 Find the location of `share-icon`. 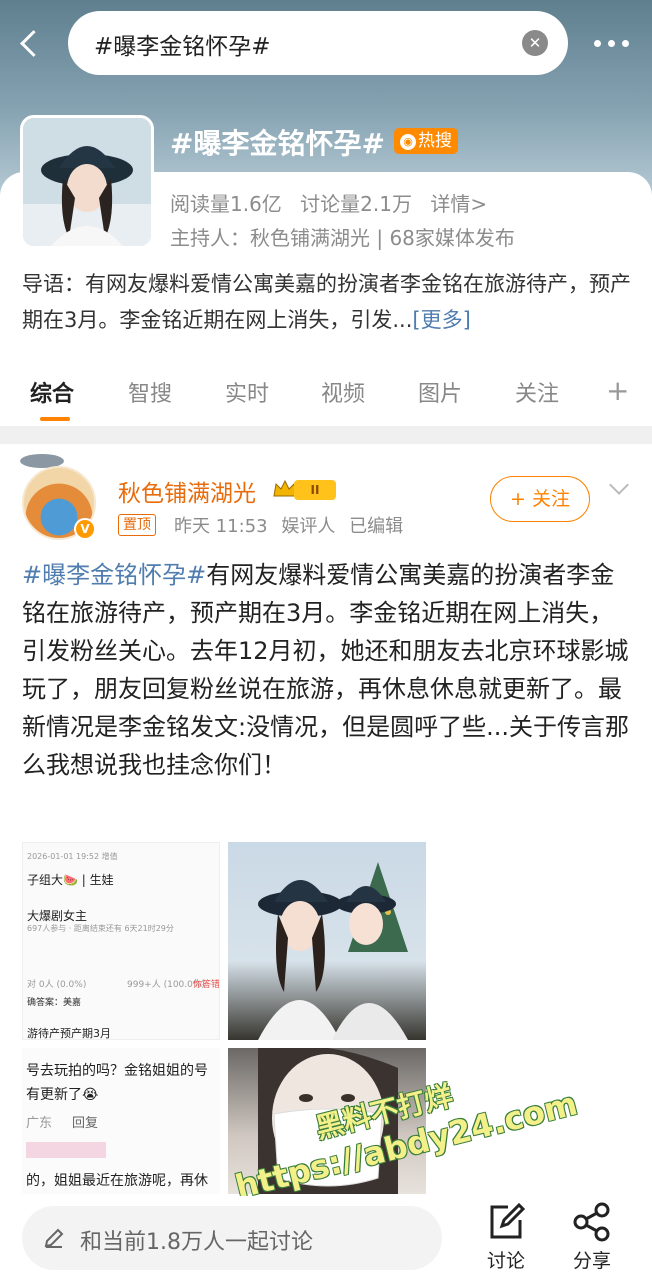

share-icon is located at coordinates (591, 1222).